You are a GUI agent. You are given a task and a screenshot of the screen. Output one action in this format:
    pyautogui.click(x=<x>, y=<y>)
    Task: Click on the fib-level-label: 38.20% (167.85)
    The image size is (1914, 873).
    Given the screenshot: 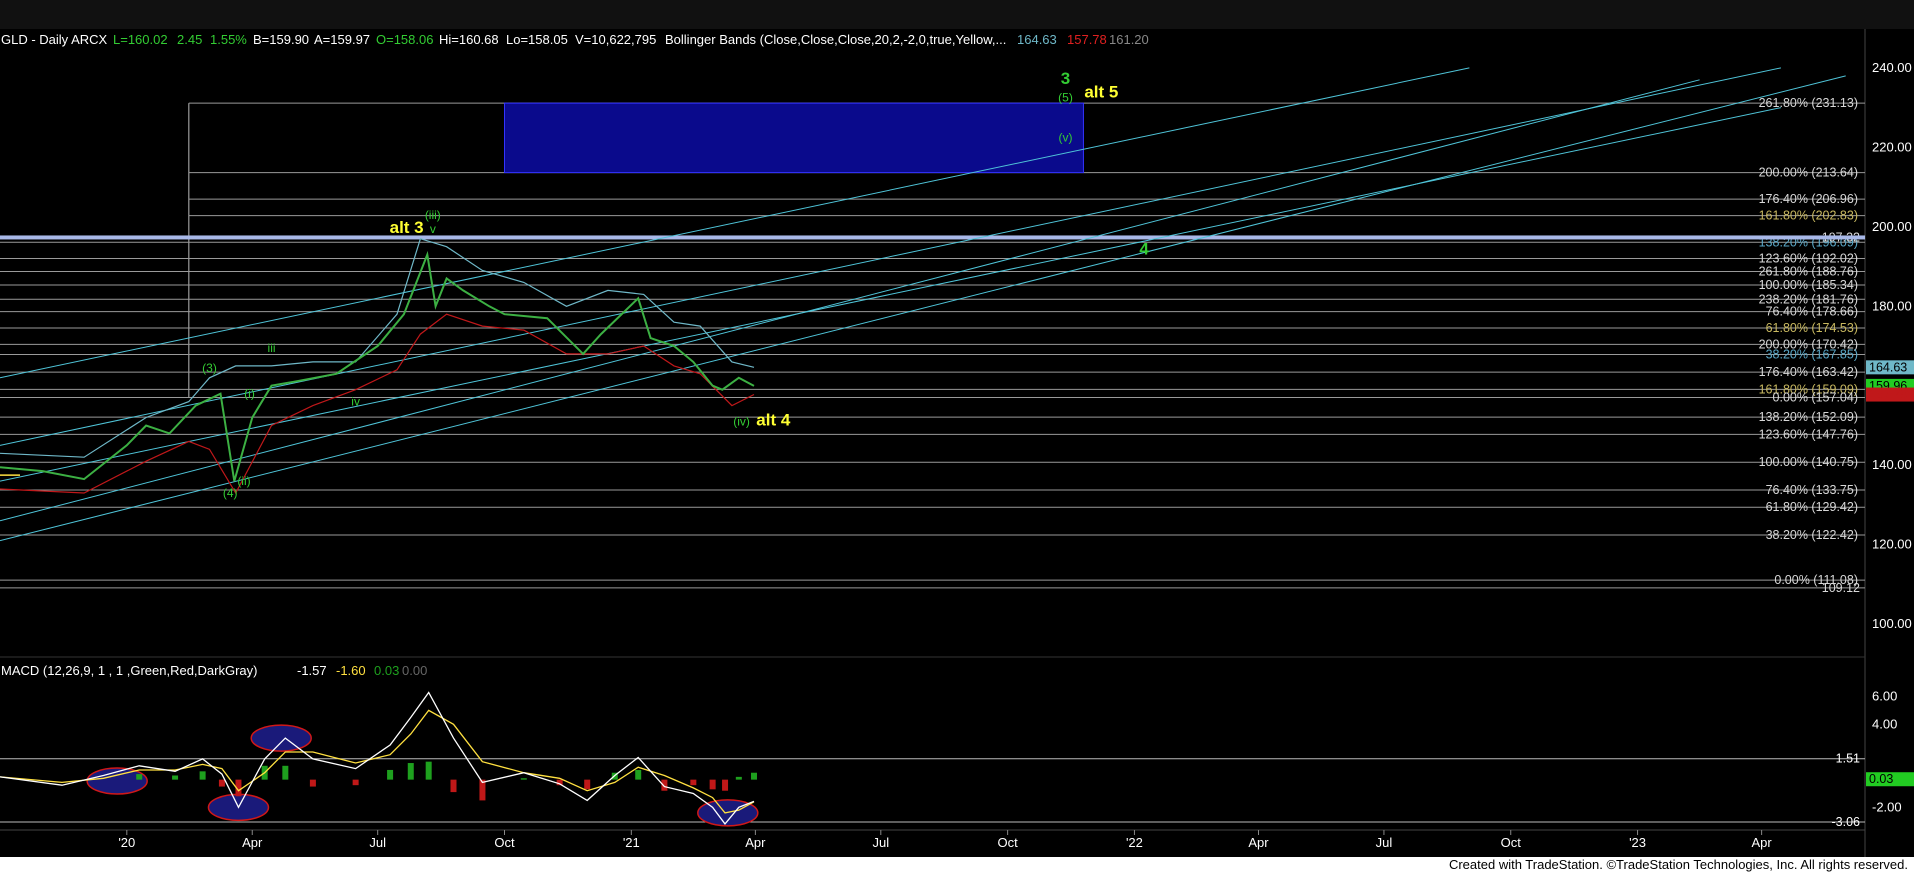 What is the action you would take?
    pyautogui.click(x=1812, y=355)
    